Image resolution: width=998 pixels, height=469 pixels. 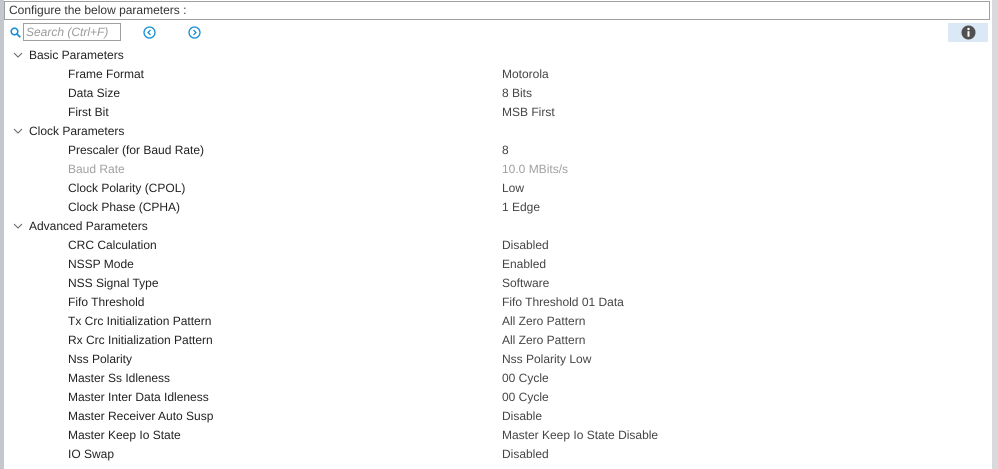 I want to click on info-button, so click(x=968, y=32).